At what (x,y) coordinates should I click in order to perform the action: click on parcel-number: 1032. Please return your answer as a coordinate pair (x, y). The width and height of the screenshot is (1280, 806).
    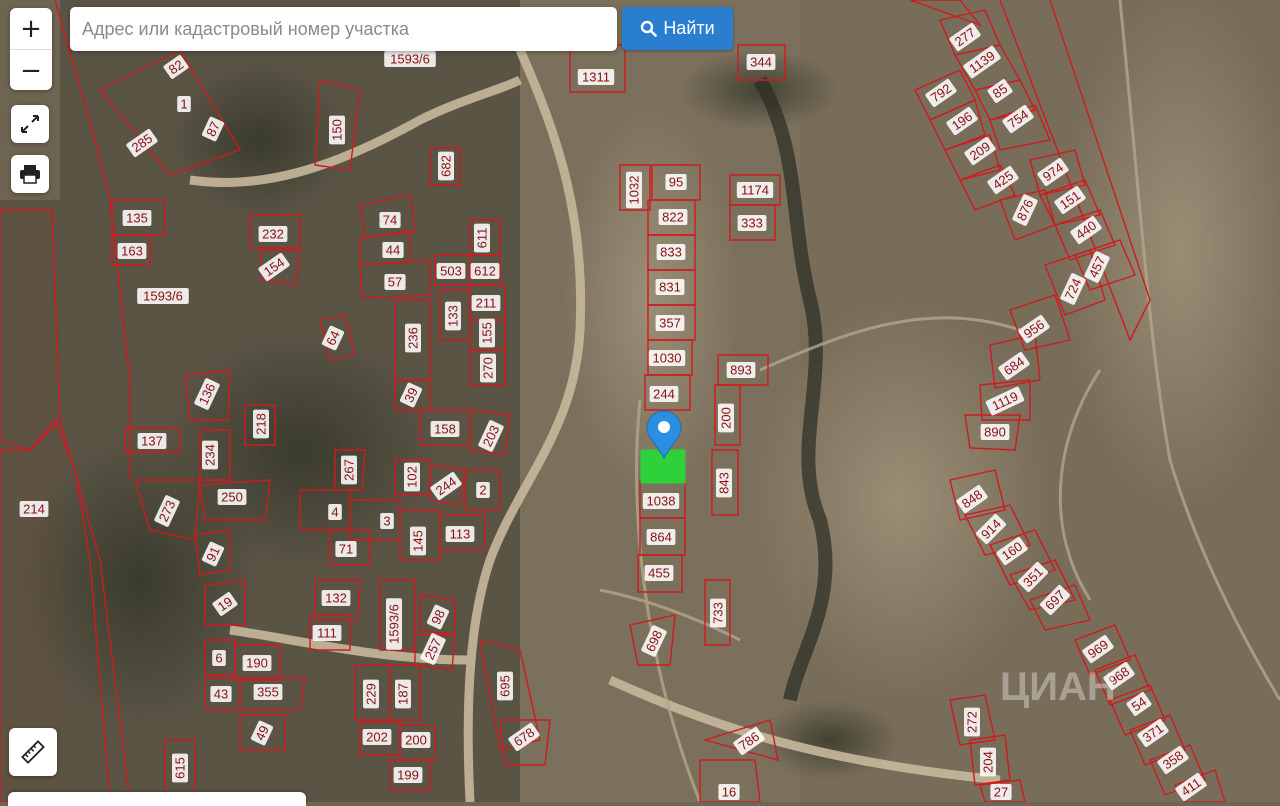
    Looking at the image, I should click on (634, 190).